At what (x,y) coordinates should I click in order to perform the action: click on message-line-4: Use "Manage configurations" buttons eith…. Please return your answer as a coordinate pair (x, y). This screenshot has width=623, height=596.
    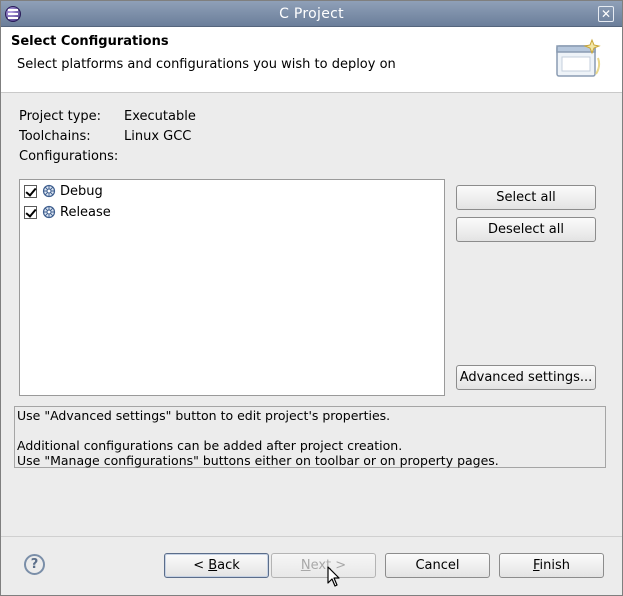
    Looking at the image, I should click on (258, 460).